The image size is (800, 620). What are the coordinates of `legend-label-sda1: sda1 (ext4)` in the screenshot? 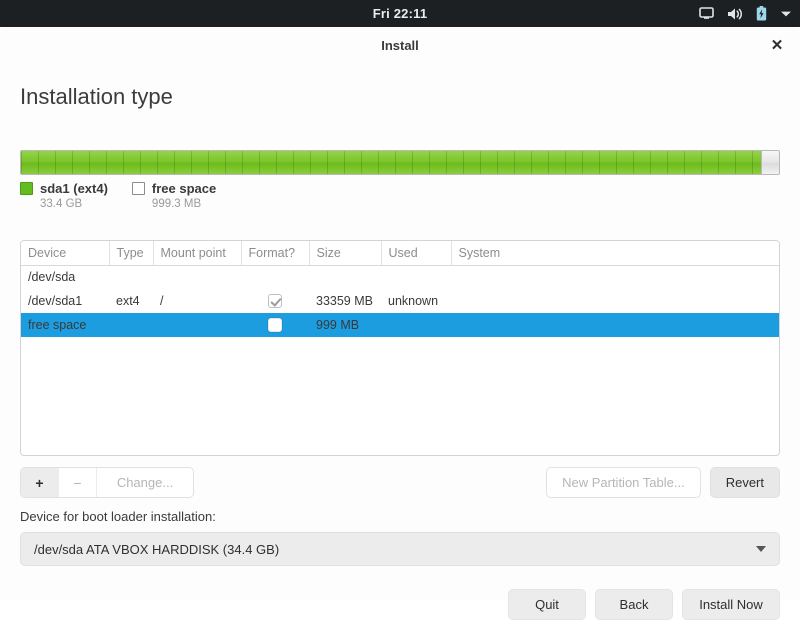 It's located at (74, 188).